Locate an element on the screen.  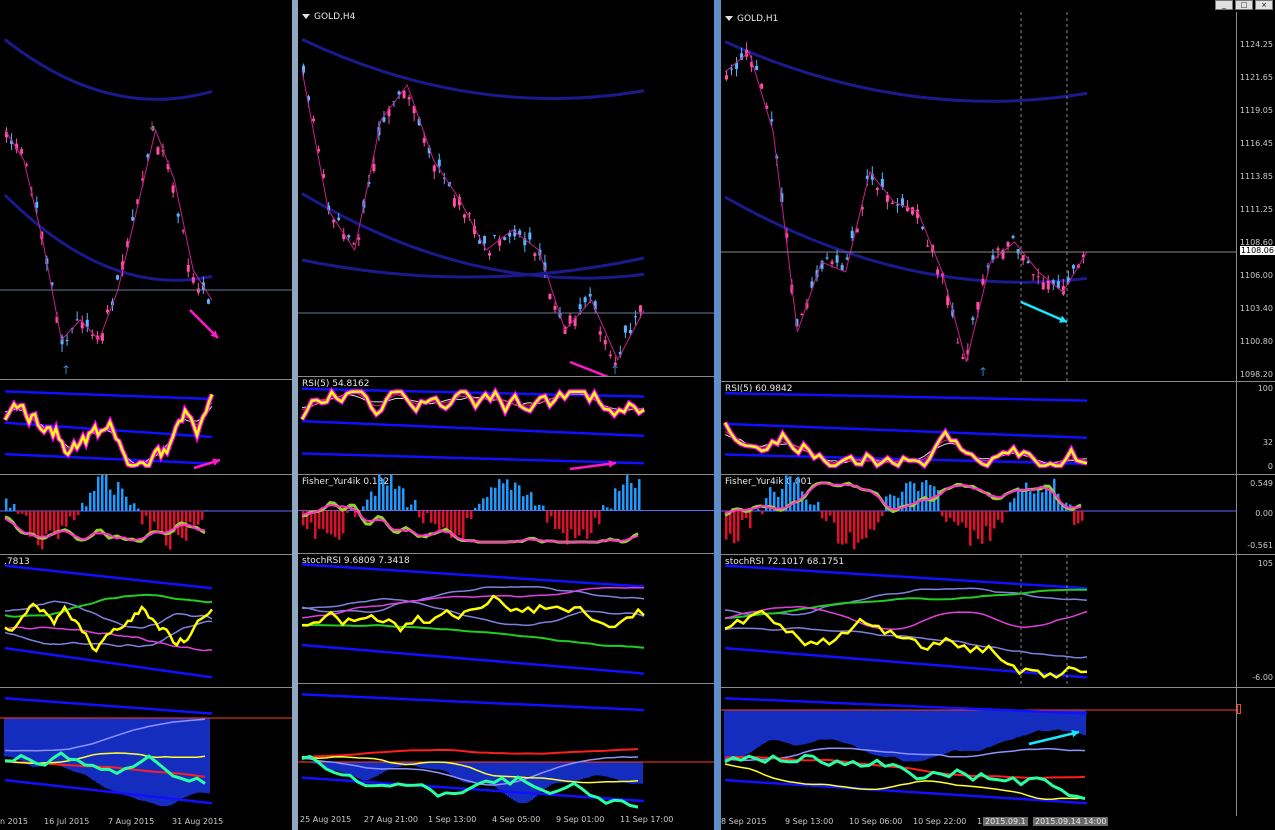
price-pane: GOLD,H4 ↑ is located at coordinates (507, 193).